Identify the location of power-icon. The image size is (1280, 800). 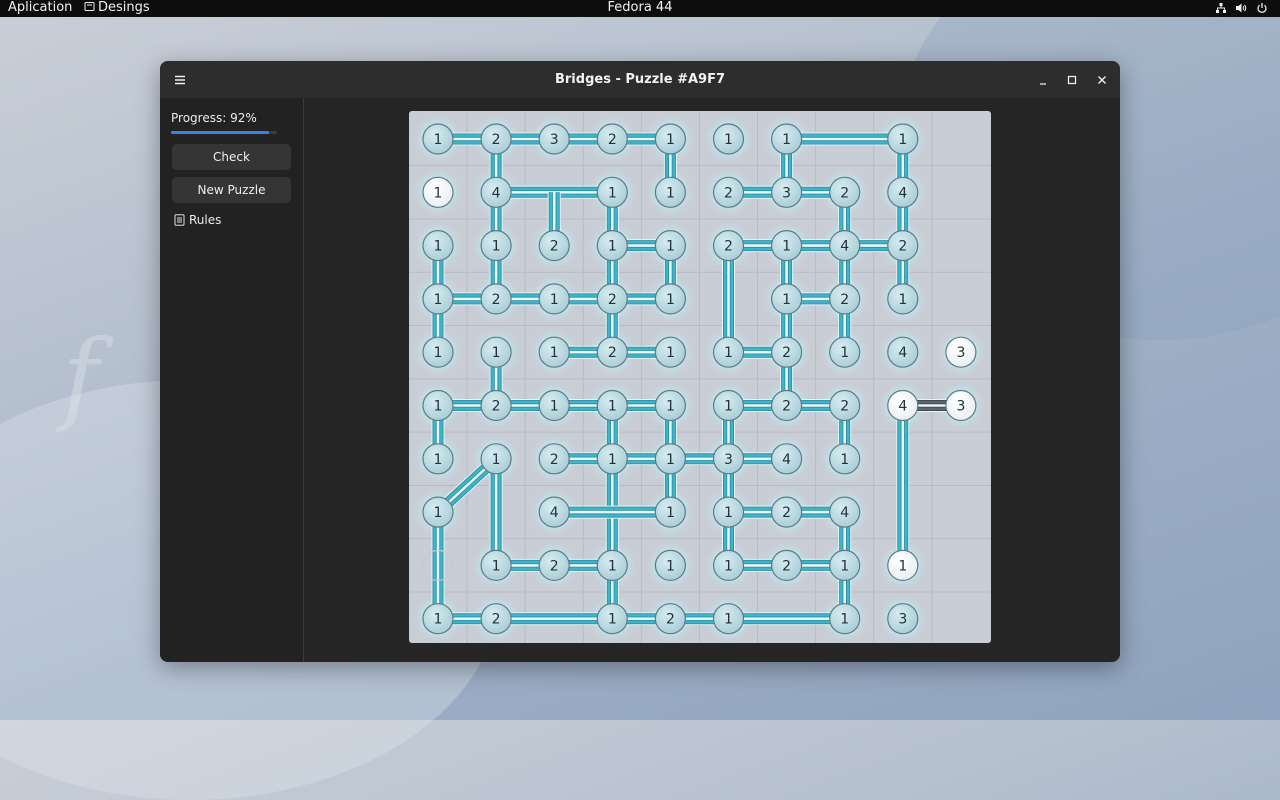
(1262, 8).